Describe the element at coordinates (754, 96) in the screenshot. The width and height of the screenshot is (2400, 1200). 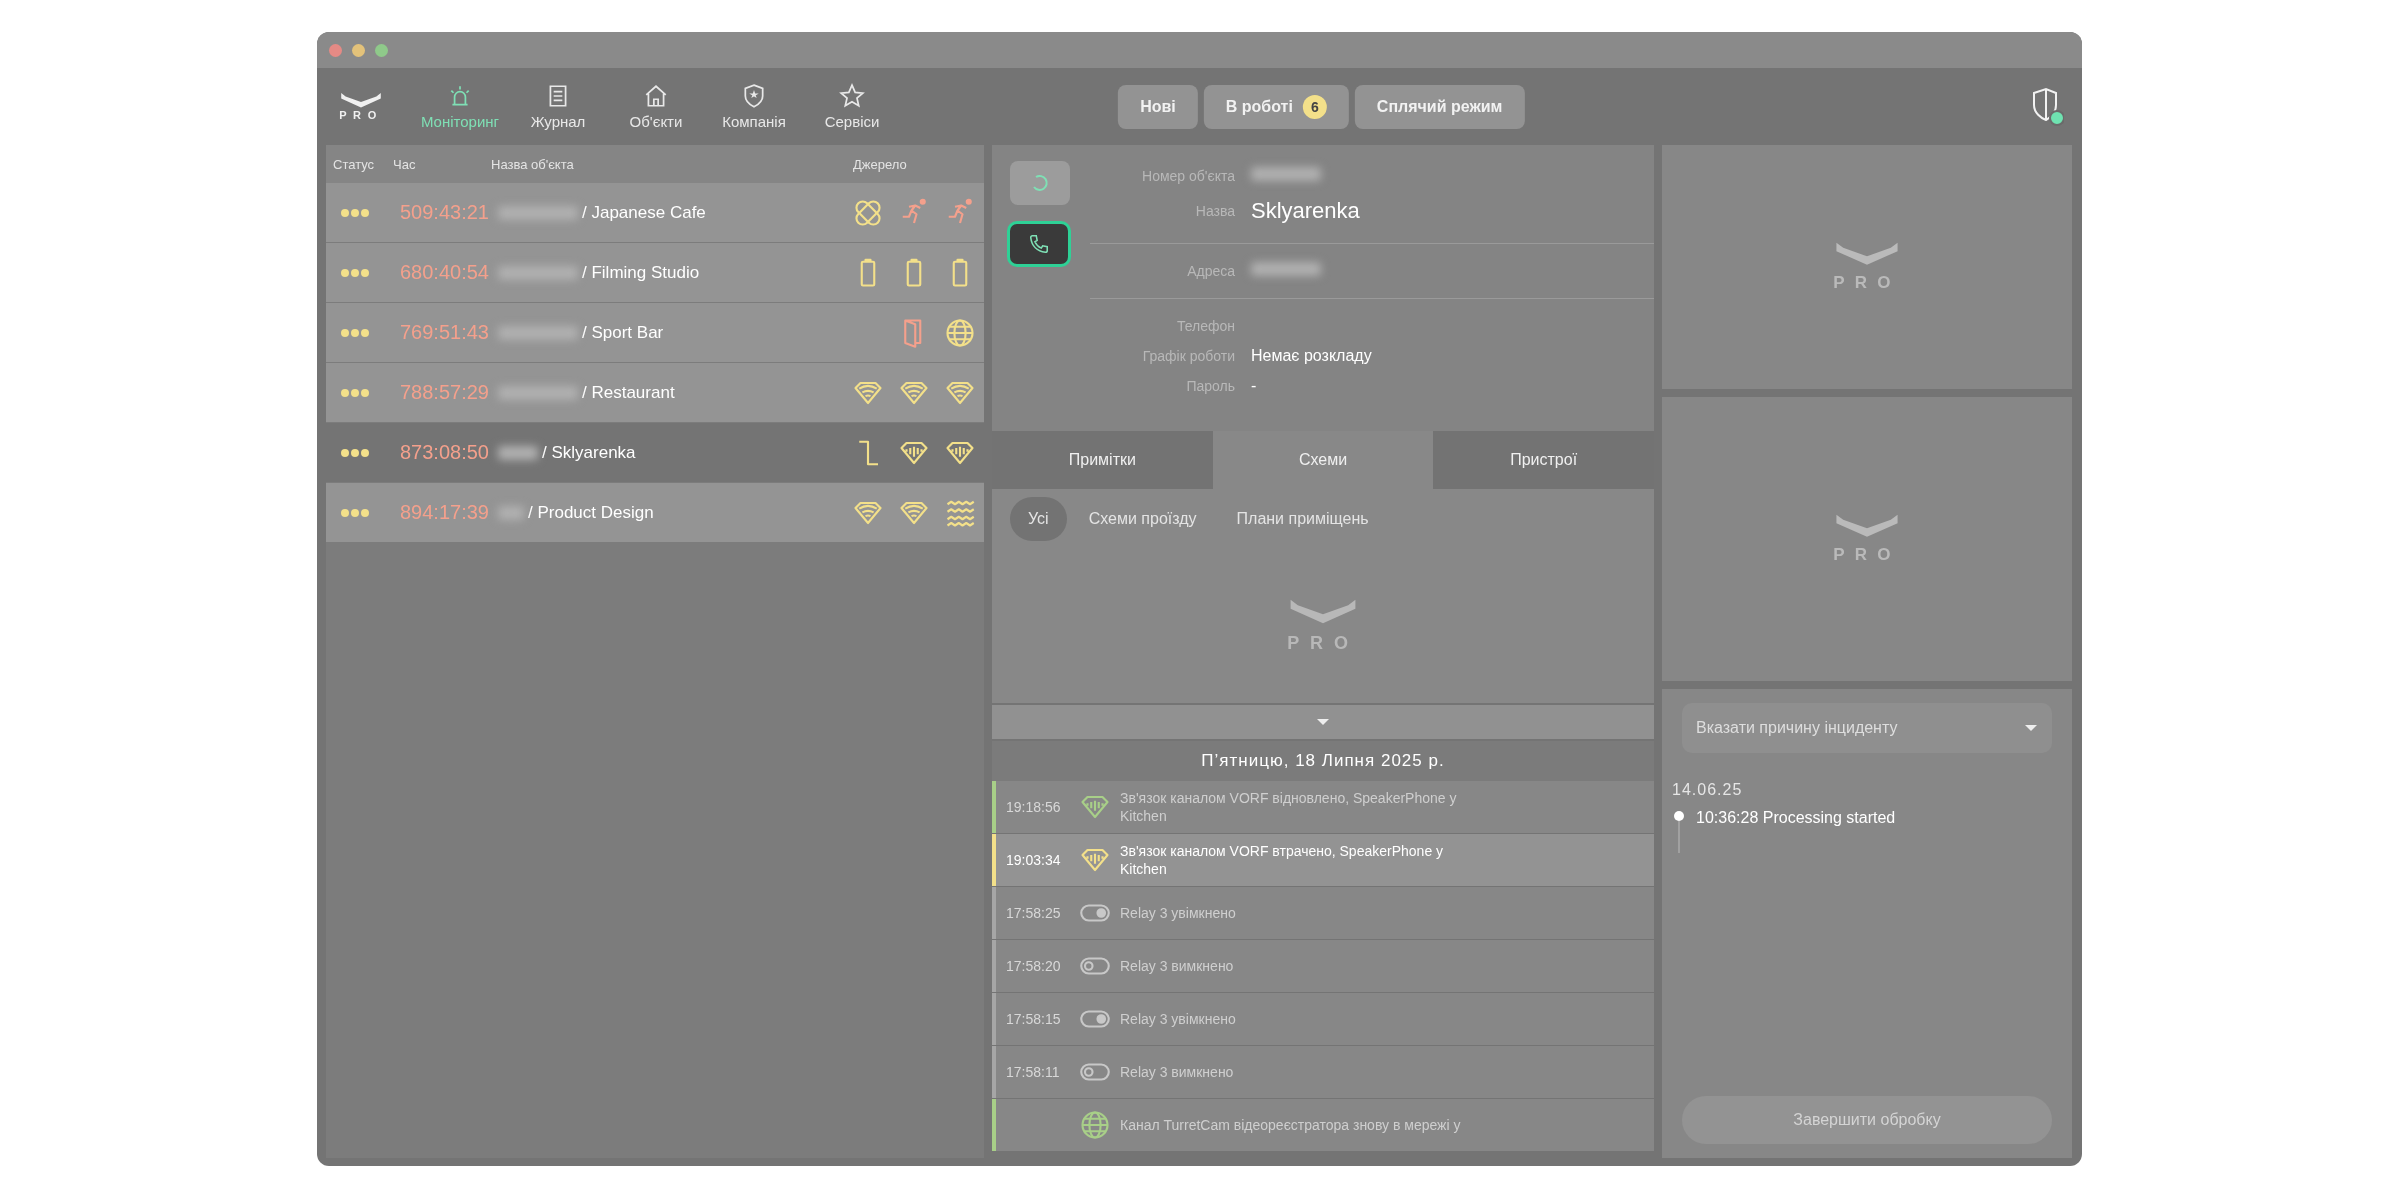
I see `shield-icon` at that location.